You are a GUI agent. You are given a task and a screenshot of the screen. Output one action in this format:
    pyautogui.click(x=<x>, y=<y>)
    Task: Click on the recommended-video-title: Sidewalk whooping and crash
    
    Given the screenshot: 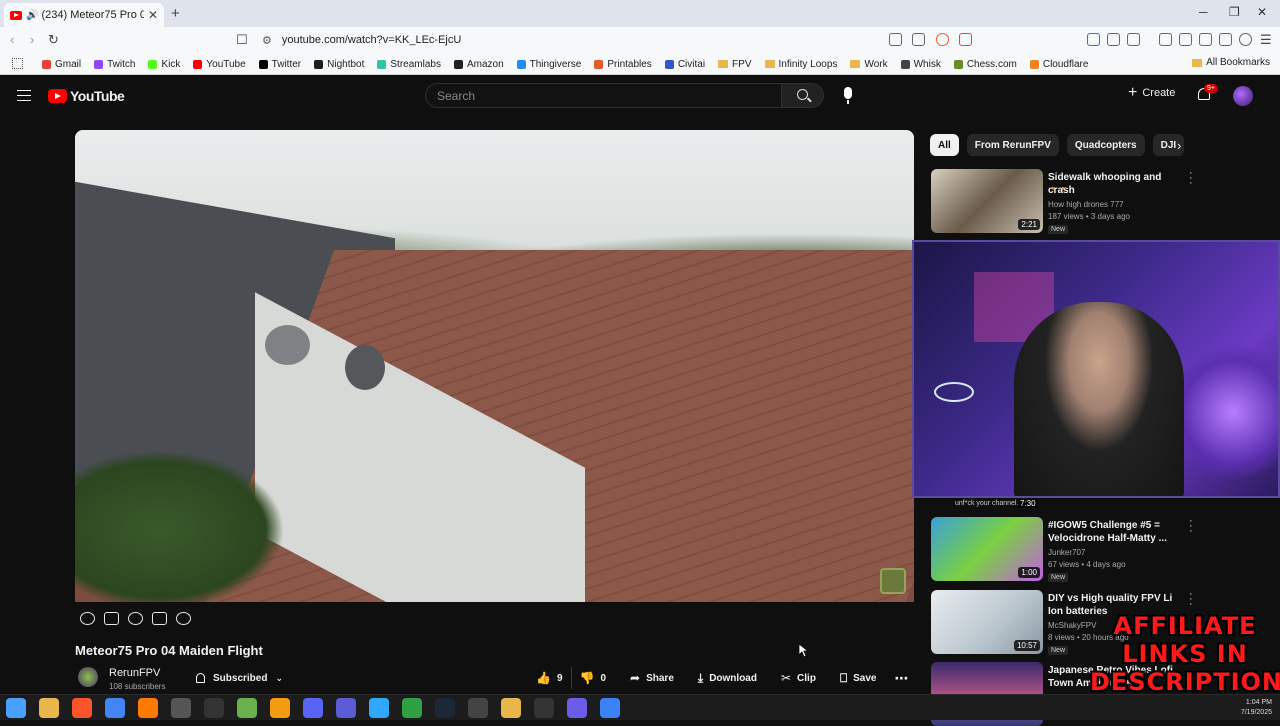 What is the action you would take?
    pyautogui.click(x=1115, y=184)
    